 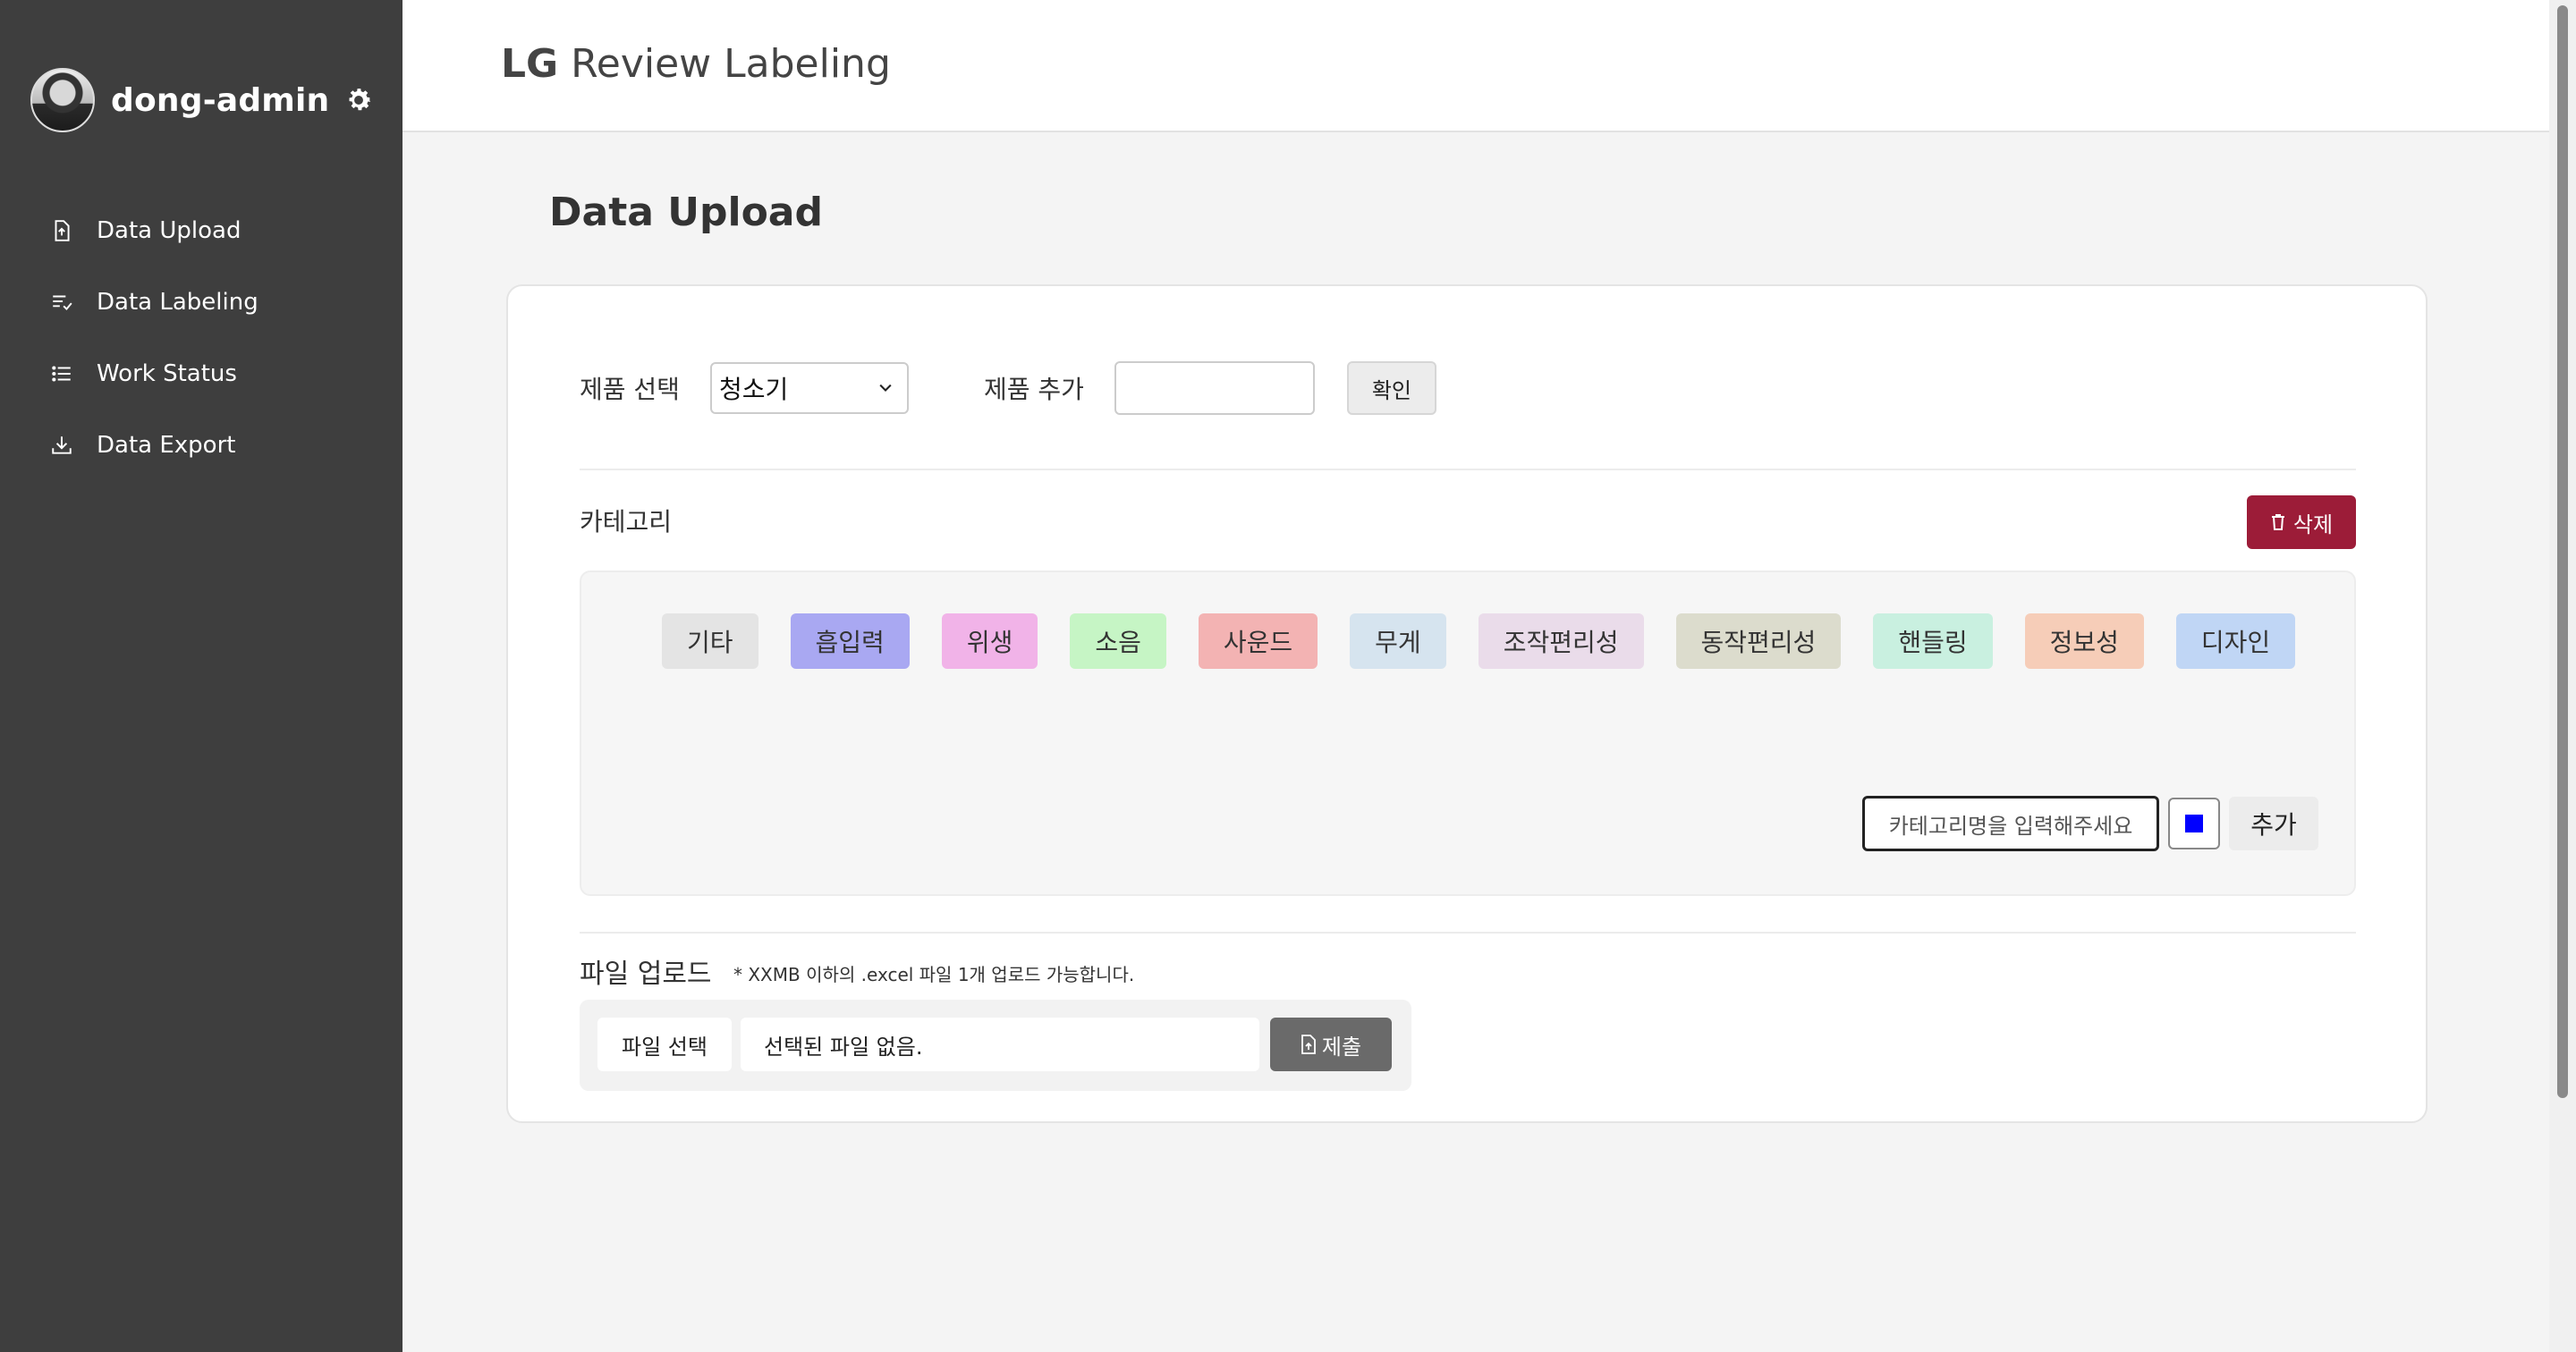 What do you see at coordinates (989, 641) in the screenshot?
I see `category-chip: 위생` at bounding box center [989, 641].